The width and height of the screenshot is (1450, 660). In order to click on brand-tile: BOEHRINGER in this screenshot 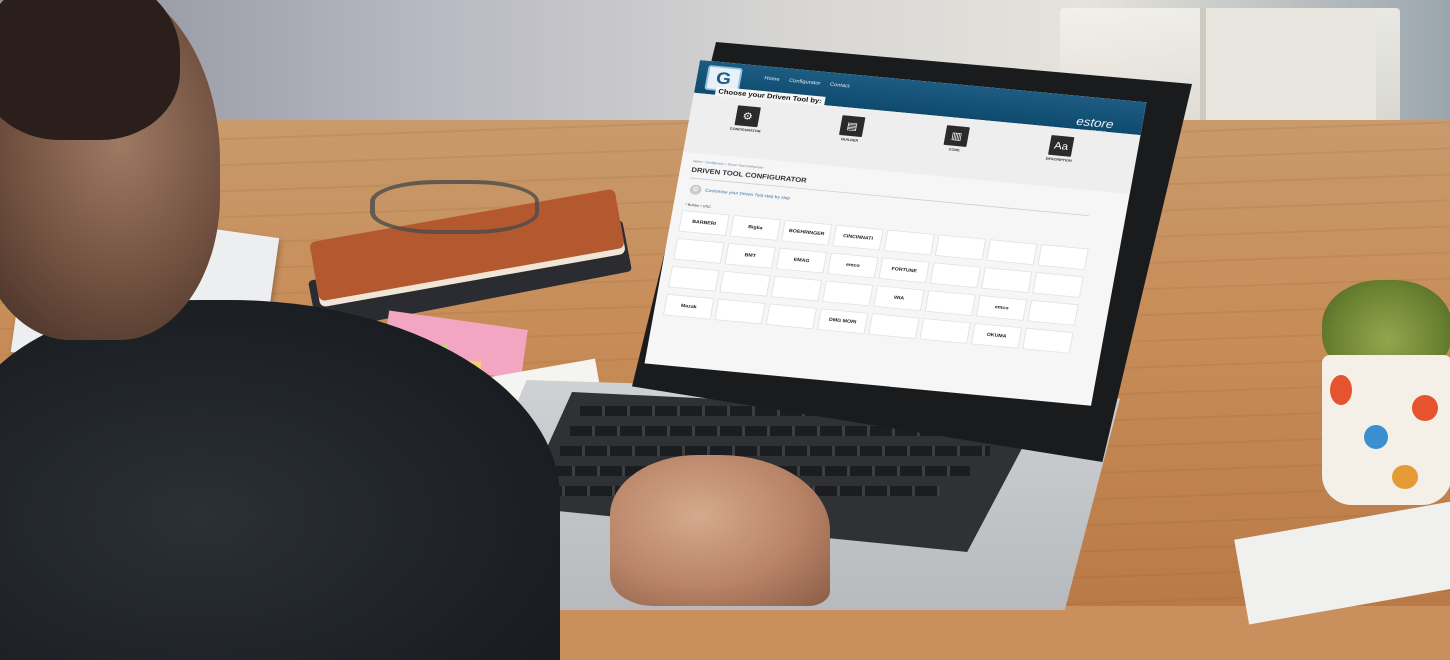, I will do `click(806, 232)`.